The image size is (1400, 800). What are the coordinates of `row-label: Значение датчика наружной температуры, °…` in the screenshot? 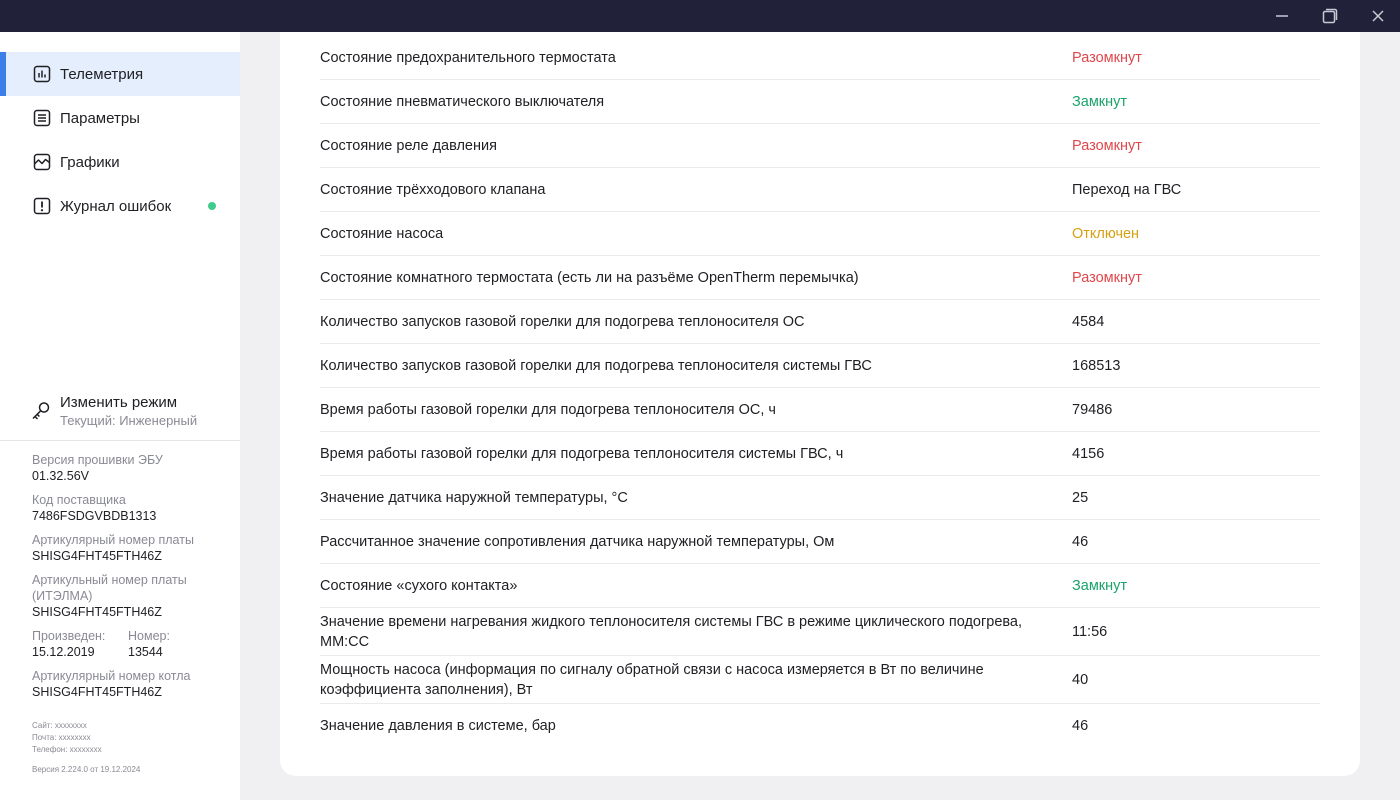 It's located at (474, 497).